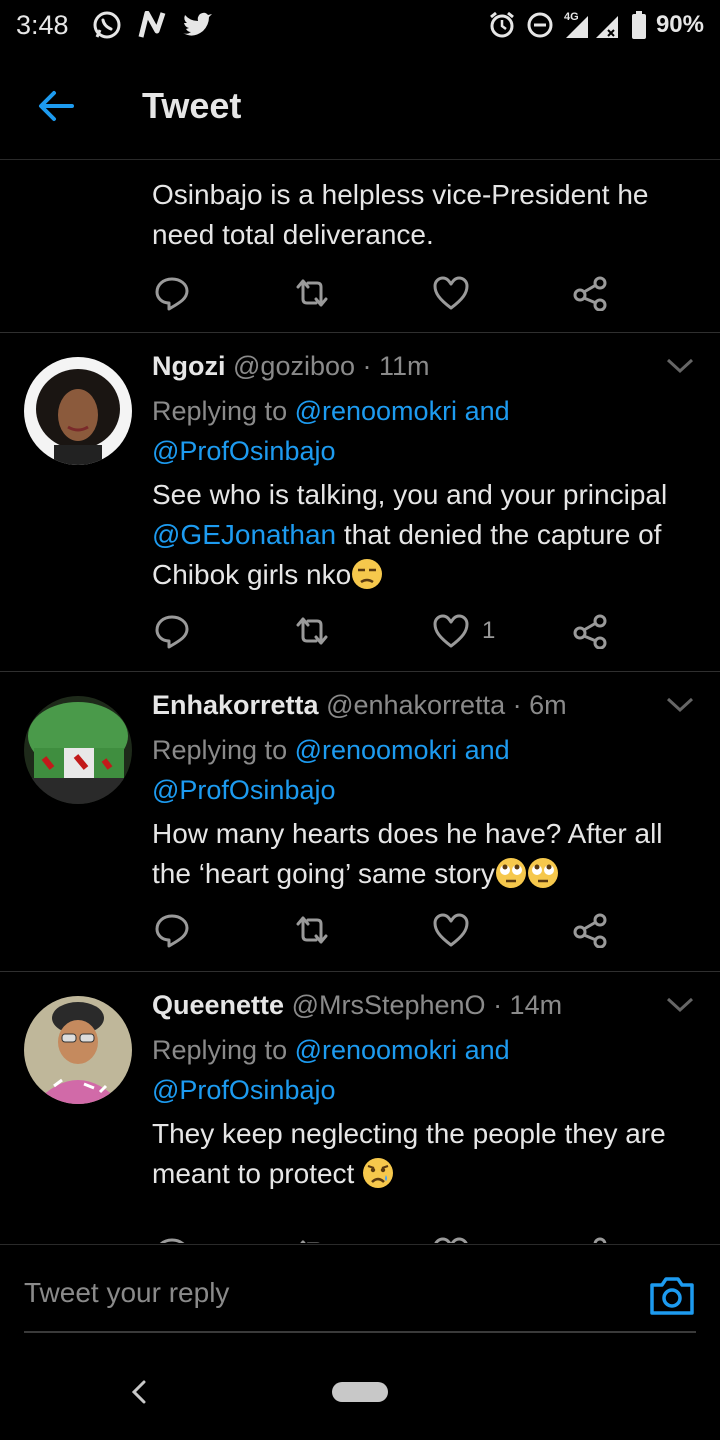  What do you see at coordinates (42, 24) in the screenshot?
I see `status-time: 3:48` at bounding box center [42, 24].